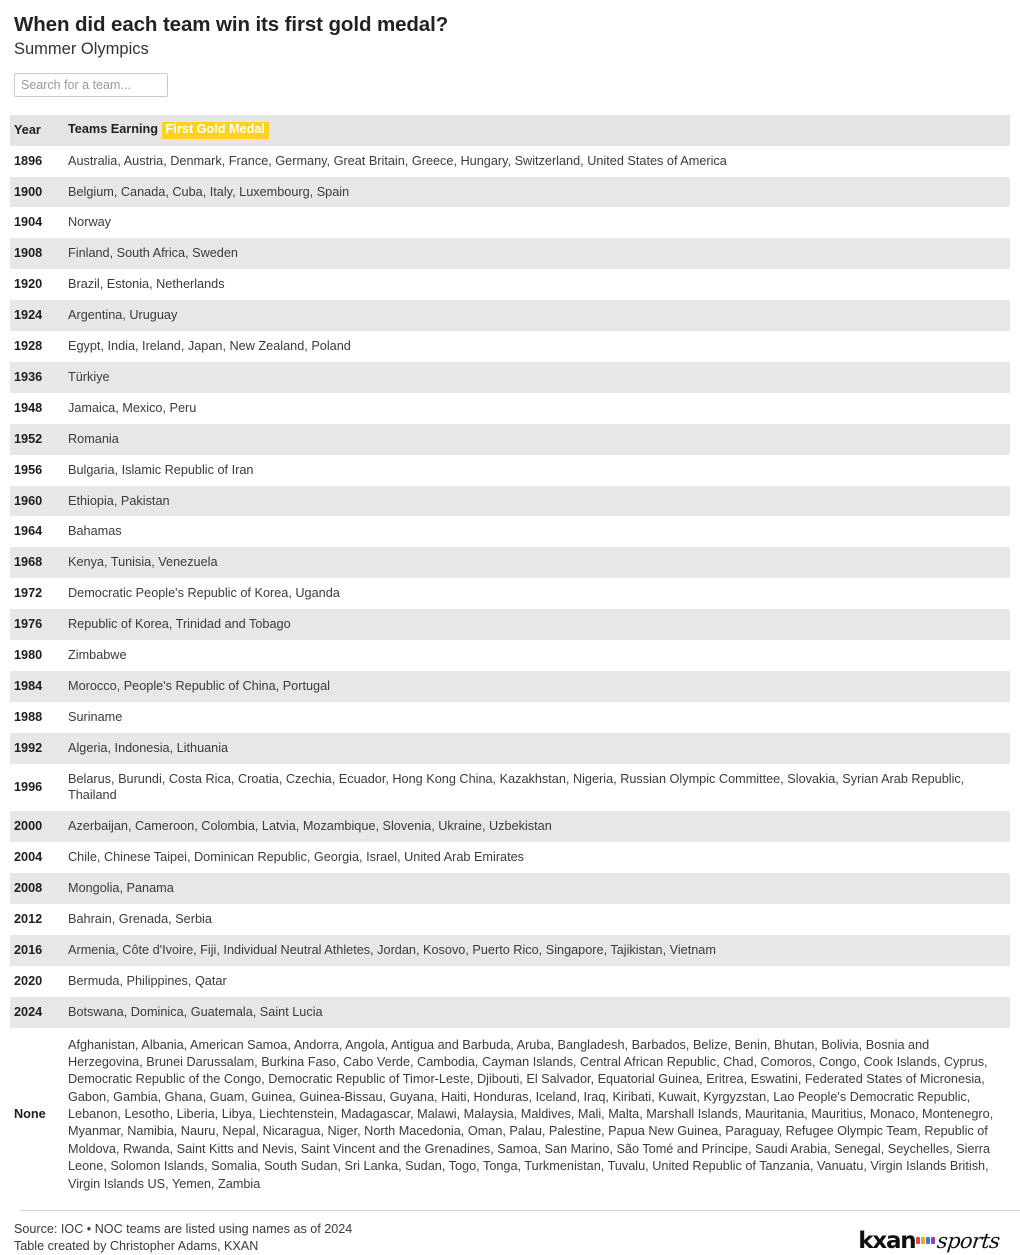 This screenshot has height=1255, width=1020. Describe the element at coordinates (35, 408) in the screenshot. I see `cell-year: 1948` at that location.